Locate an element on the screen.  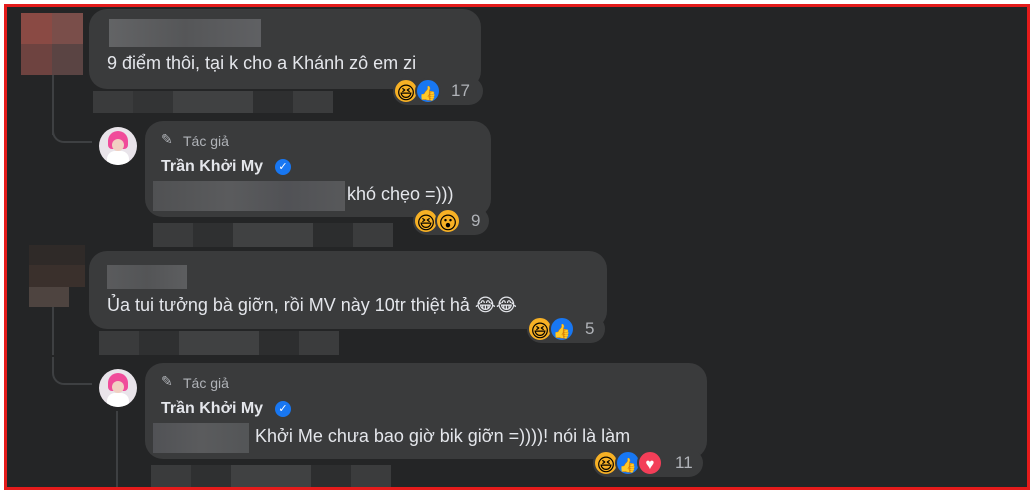
reaction-count: 5 is located at coordinates (590, 328).